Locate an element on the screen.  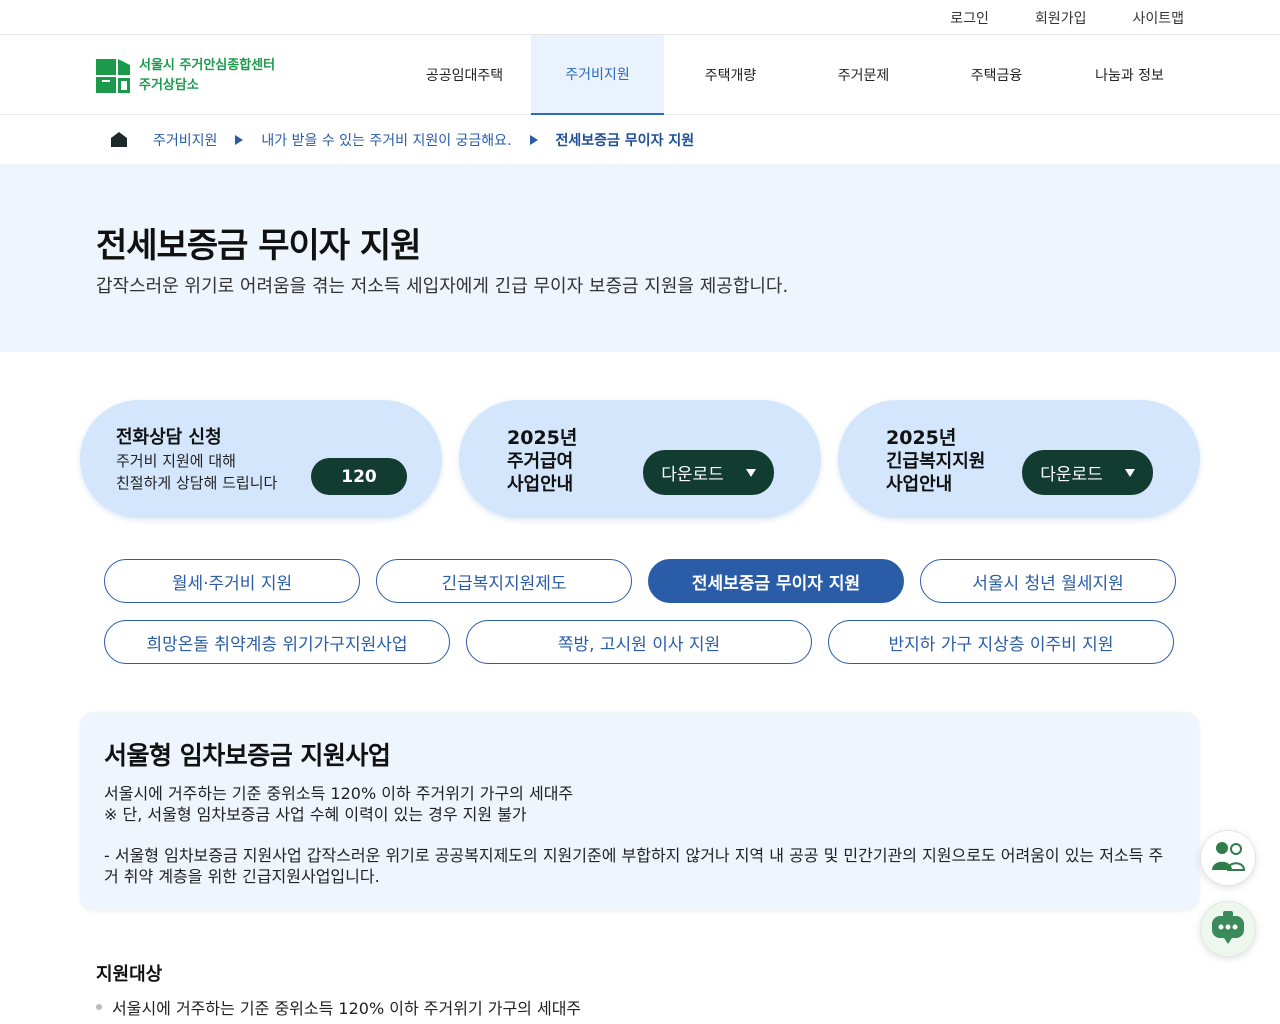
program-title: 서울형 임차보증금 지원사업 is located at coordinates (247, 755).